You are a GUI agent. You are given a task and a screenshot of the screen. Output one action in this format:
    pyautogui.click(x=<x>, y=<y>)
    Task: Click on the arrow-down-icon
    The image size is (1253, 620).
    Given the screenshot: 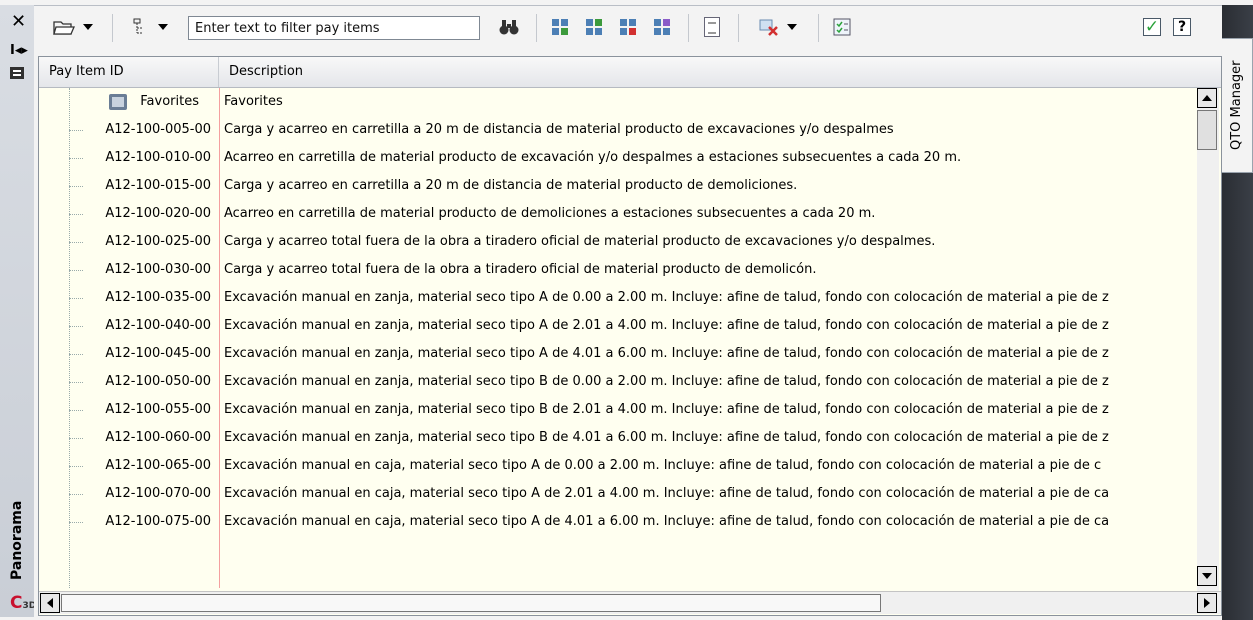 What is the action you would take?
    pyautogui.click(x=1207, y=576)
    